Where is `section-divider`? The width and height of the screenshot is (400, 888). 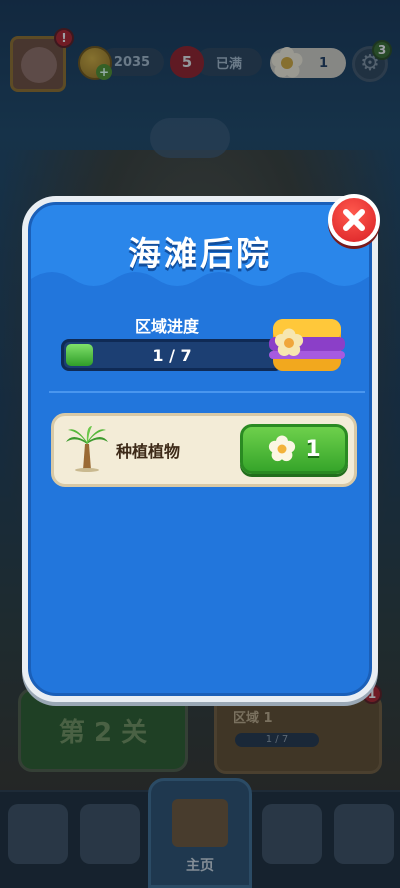
section-divider is located at coordinates (207, 392).